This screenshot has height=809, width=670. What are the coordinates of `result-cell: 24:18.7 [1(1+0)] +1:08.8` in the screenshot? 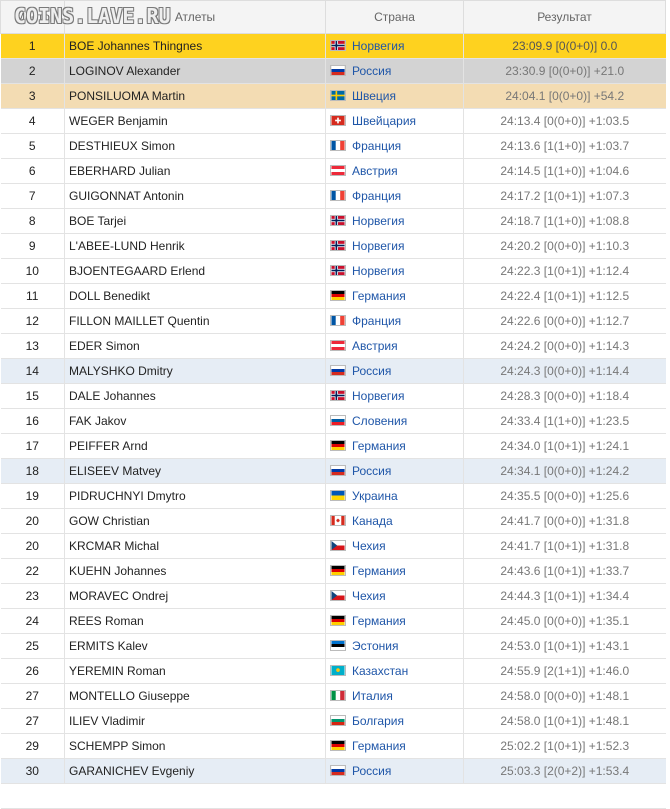 It's located at (564, 221).